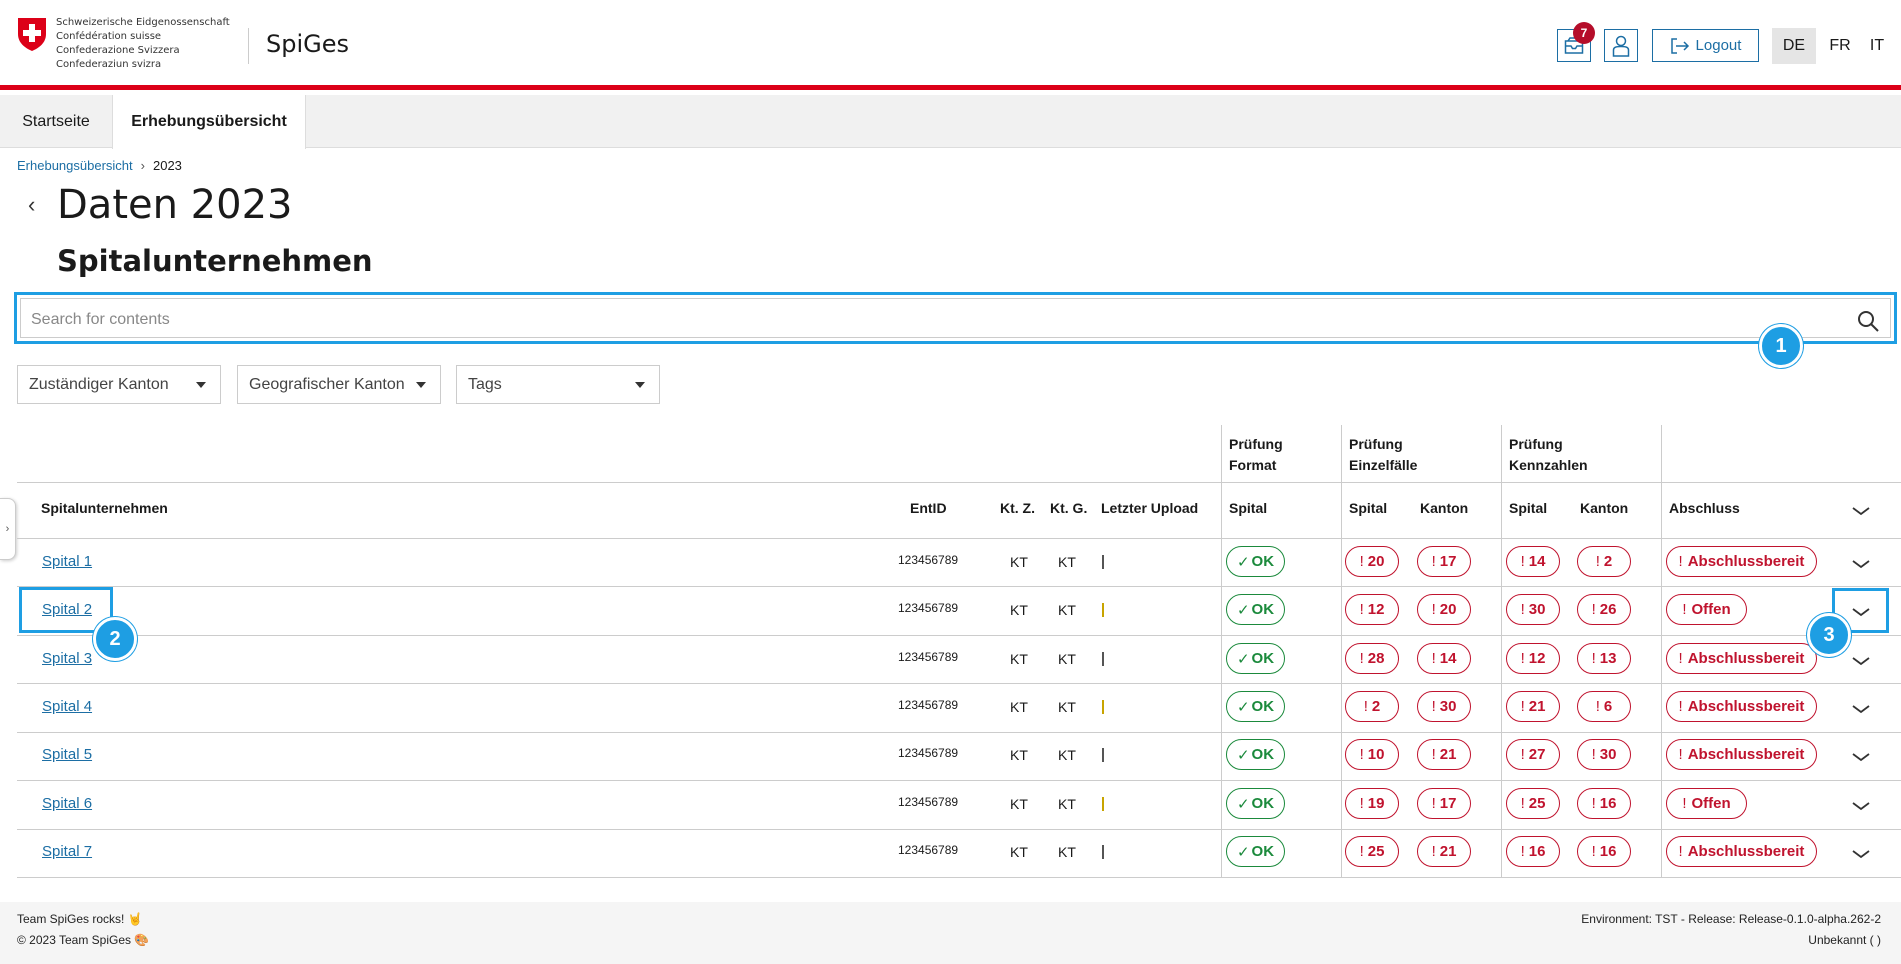 The height and width of the screenshot is (964, 1901). Describe the element at coordinates (1444, 658) in the screenshot. I see `einzelfaelle-kanton-badge: ! 14` at that location.